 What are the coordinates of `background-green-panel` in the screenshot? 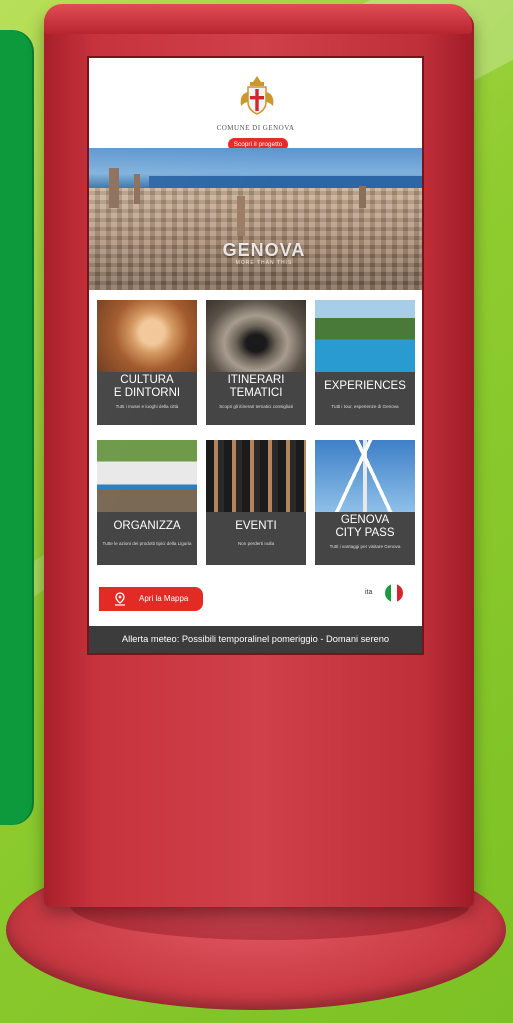 It's located at (16, 427).